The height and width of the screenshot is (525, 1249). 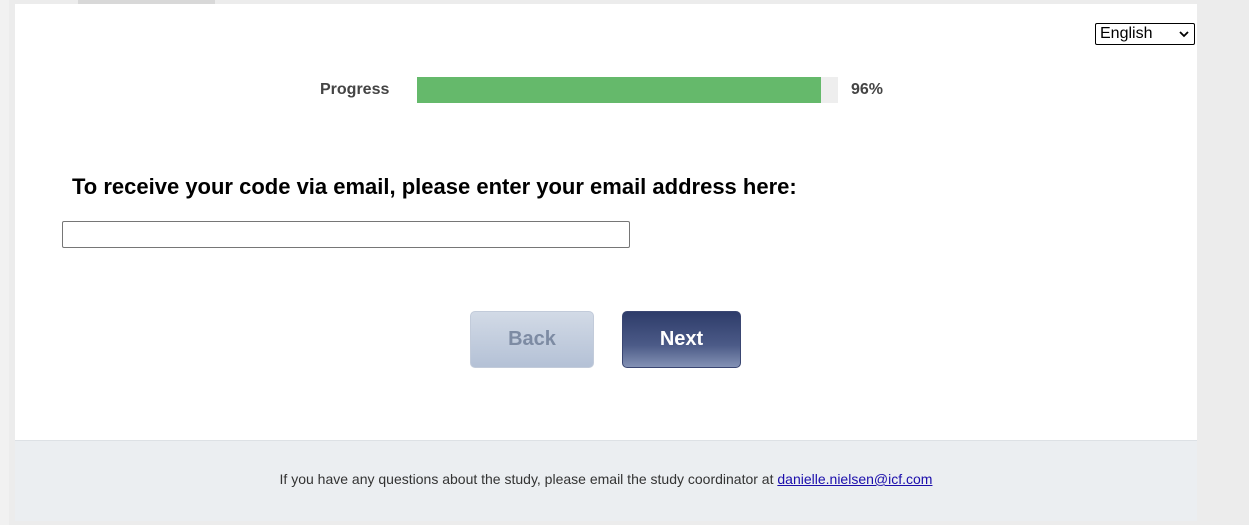 I want to click on progress-label: Progress, so click(x=355, y=89).